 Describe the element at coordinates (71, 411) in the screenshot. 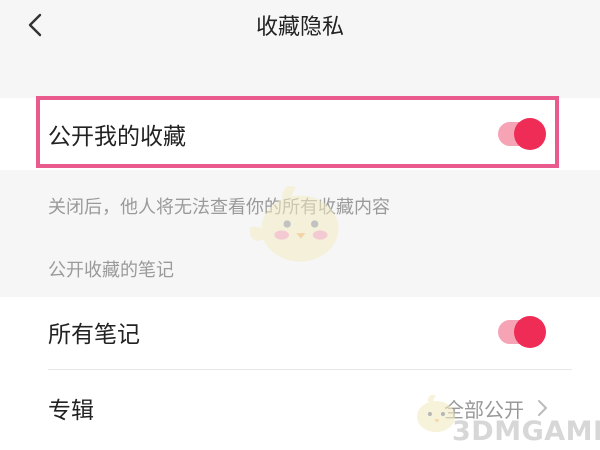

I see `albums-label: 专辑` at that location.